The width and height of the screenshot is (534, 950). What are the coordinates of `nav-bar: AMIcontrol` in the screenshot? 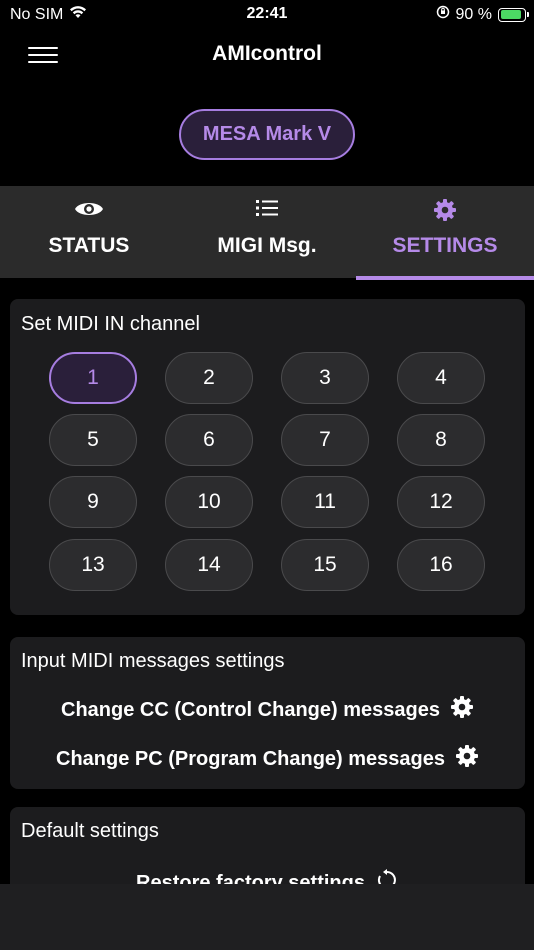 It's located at (267, 56).